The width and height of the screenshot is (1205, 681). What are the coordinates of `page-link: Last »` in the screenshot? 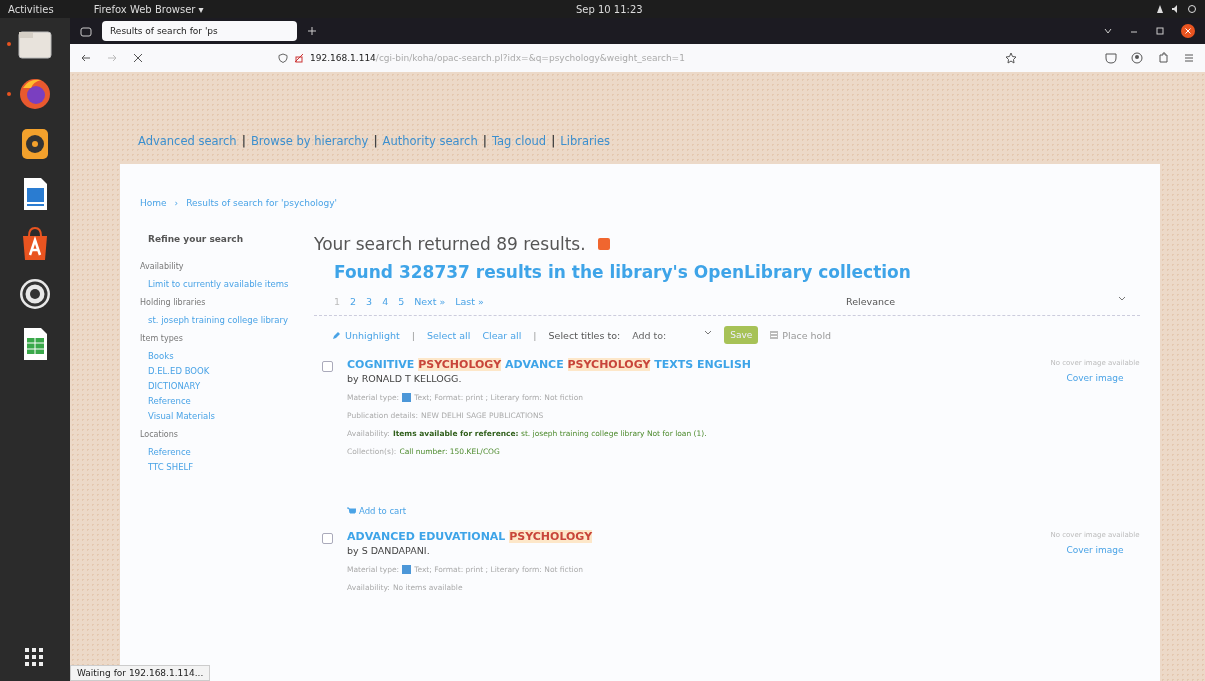 It's located at (469, 301).